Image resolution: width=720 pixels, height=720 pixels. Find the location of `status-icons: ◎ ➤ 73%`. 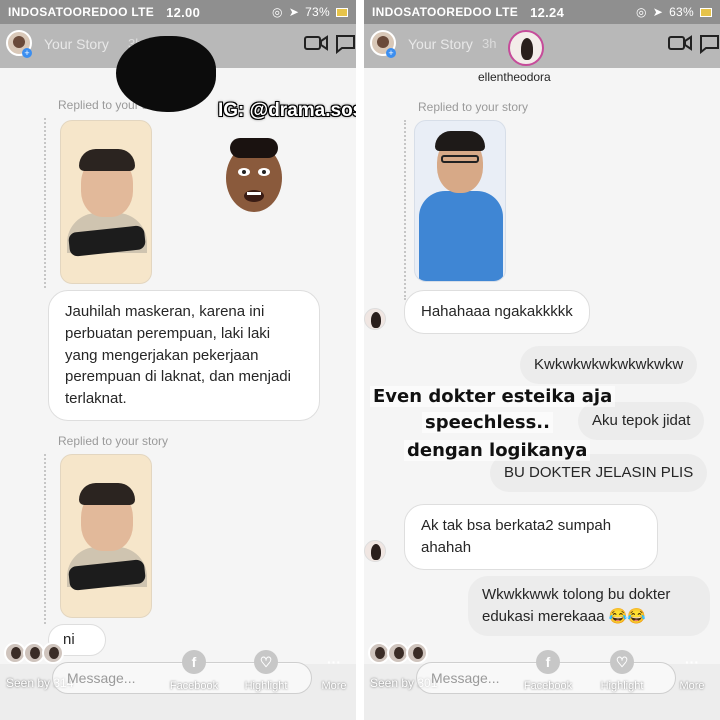

status-icons: ◎ ➤ 73% is located at coordinates (310, 12).